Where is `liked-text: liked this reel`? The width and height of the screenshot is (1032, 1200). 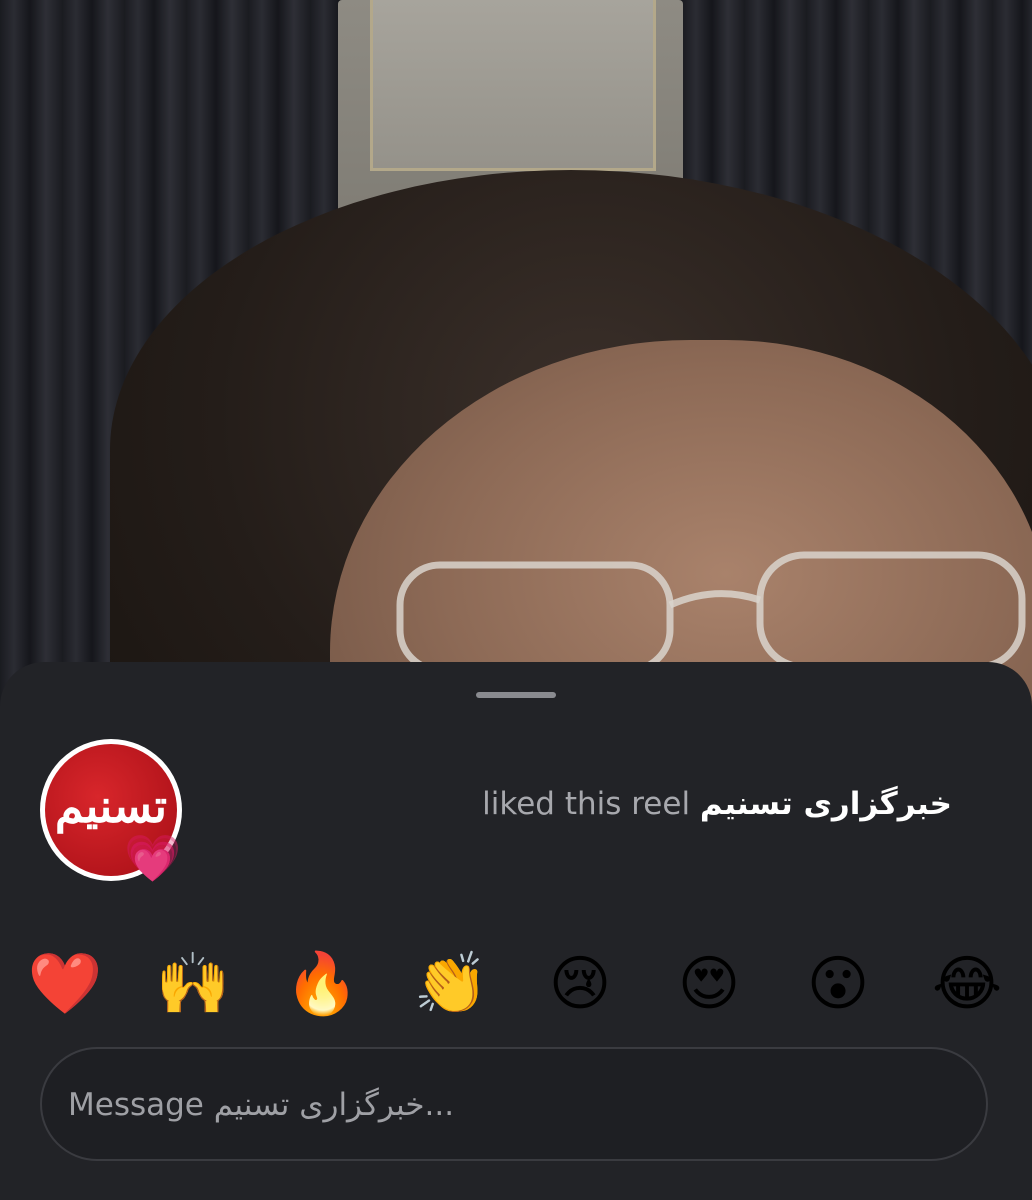
liked-text: liked this reel is located at coordinates (586, 804).